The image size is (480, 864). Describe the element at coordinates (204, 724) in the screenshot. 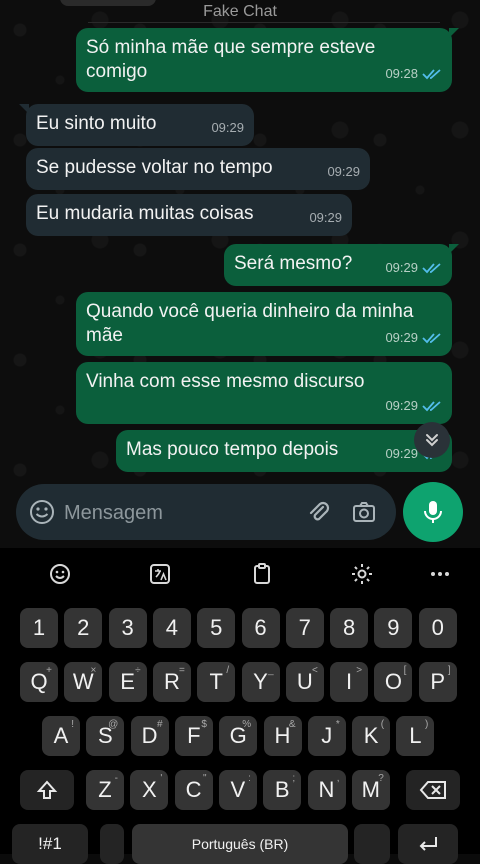

I see `key-hint: $` at that location.